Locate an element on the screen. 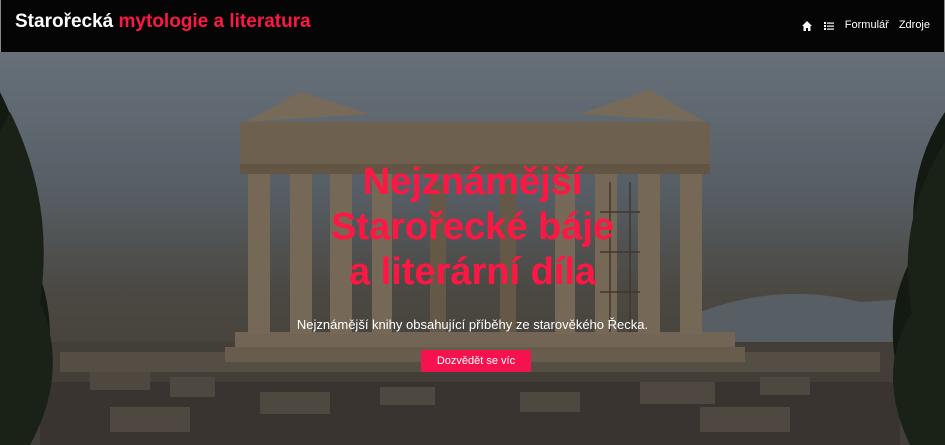  site-title-main: Starořecká is located at coordinates (64, 21).